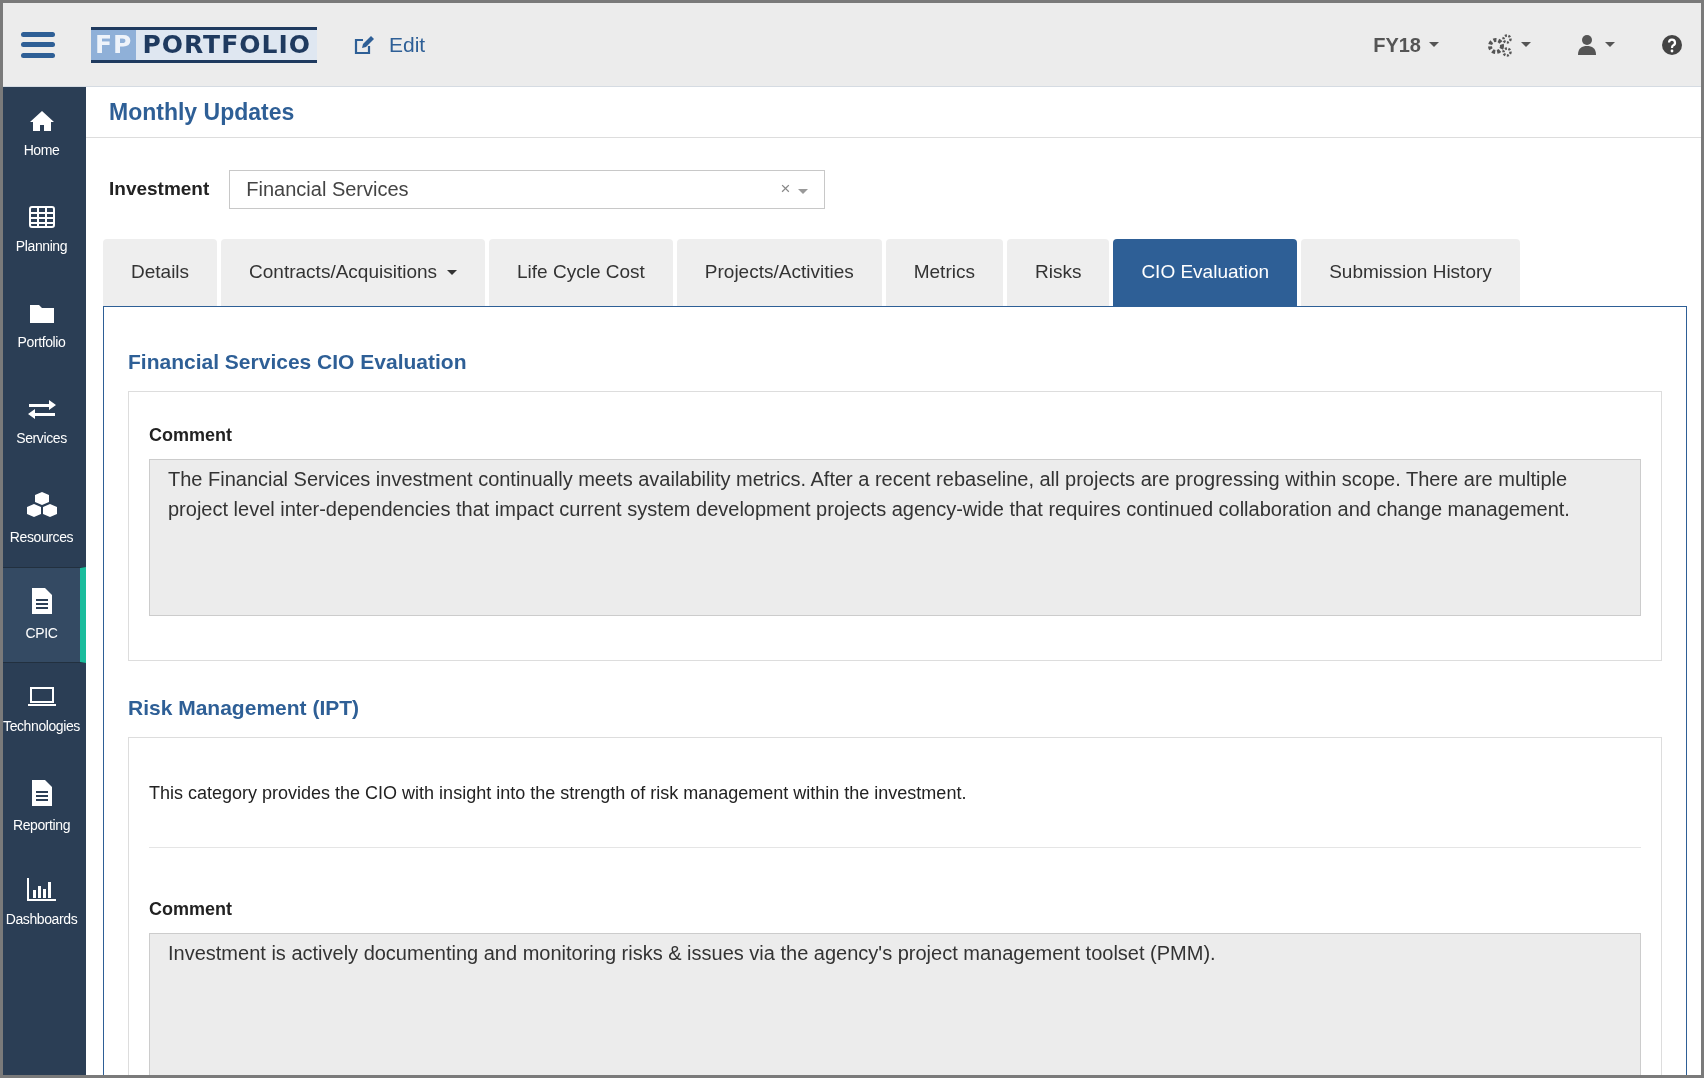  What do you see at coordinates (803, 192) in the screenshot?
I see `caret-icon` at bounding box center [803, 192].